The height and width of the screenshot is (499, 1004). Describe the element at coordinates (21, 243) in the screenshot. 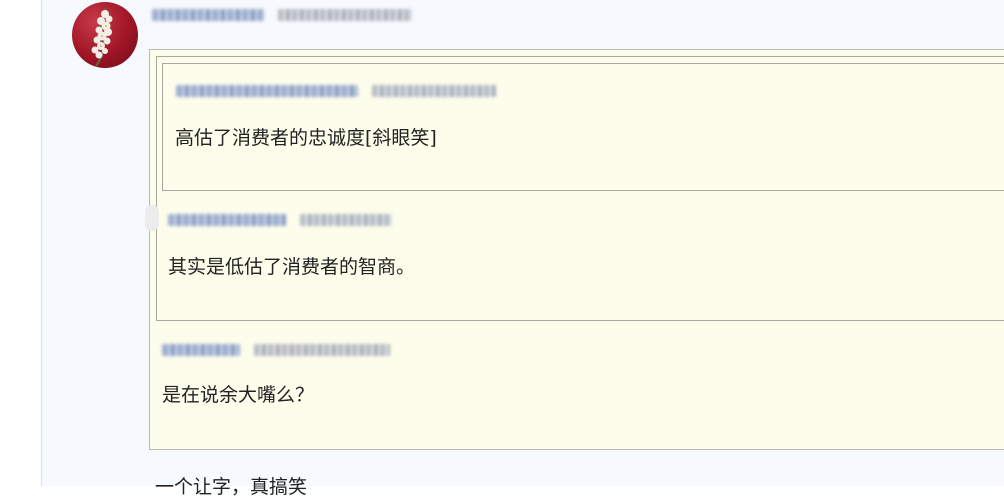

I see `left-gutter` at that location.